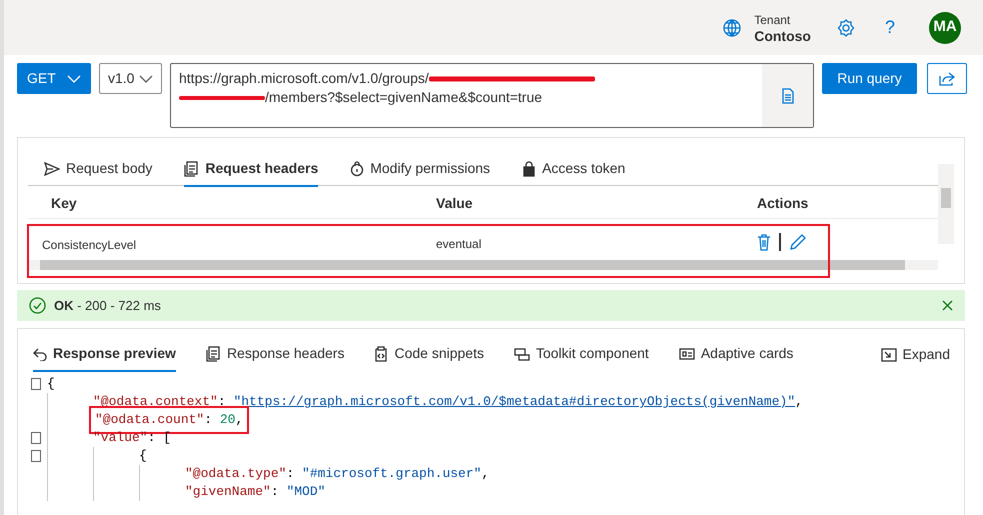  I want to click on url-field: https://graph.microsoft.com/v1.0/groups/ /members?$select=givenName&$count=true, so click(492, 95).